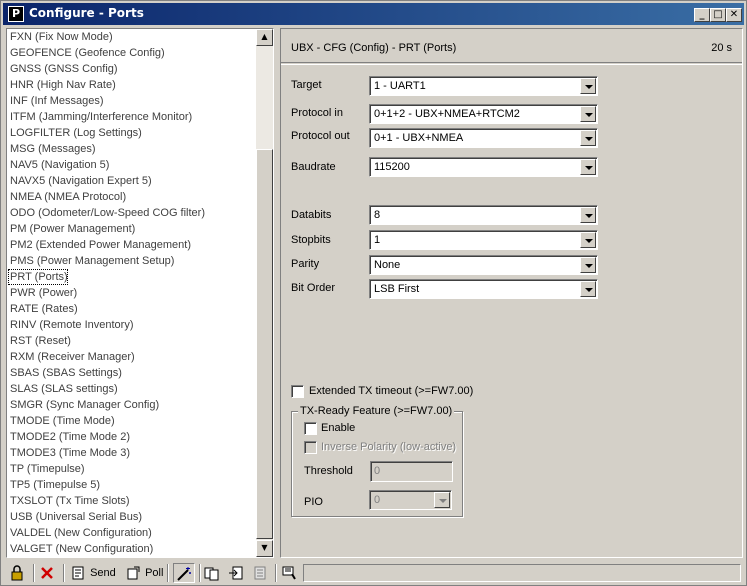  Describe the element at coordinates (264, 37) in the screenshot. I see `scroll-up-button: ▲` at that location.